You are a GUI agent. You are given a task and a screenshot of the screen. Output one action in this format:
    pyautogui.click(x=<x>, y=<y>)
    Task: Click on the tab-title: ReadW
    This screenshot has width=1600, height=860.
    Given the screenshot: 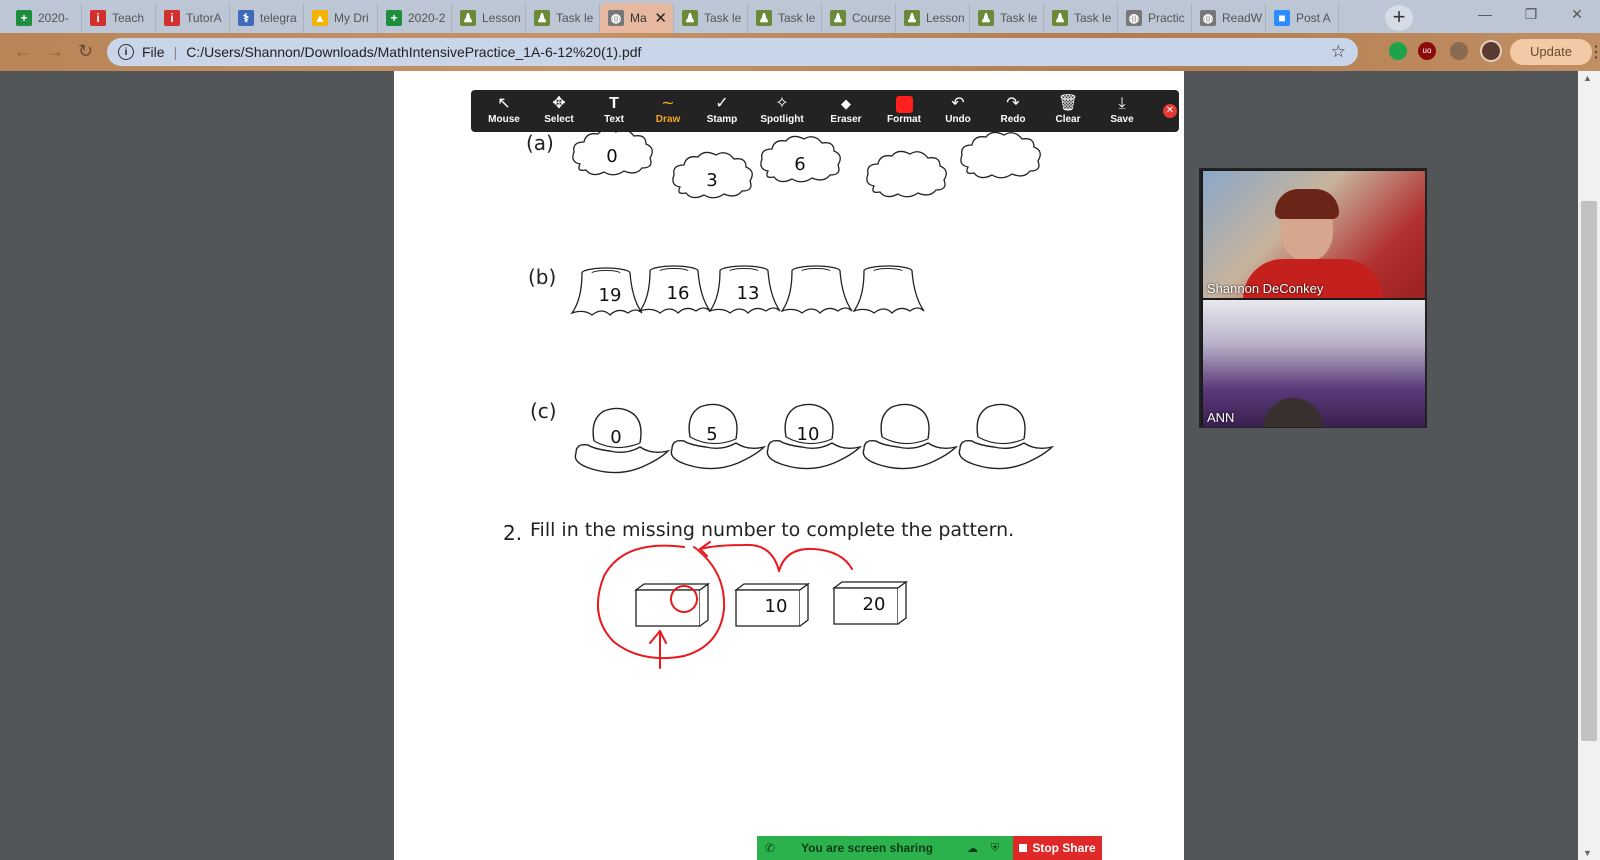 What is the action you would take?
    pyautogui.click(x=1242, y=18)
    